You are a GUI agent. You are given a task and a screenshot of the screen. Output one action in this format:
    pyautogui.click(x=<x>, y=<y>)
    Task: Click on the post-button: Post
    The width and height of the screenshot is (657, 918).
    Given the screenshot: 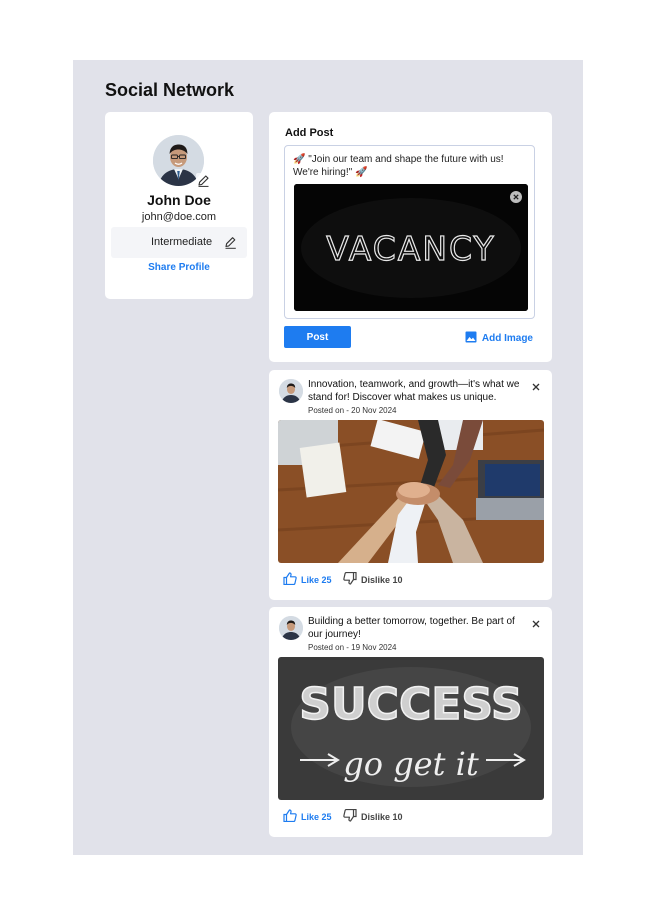 What is the action you would take?
    pyautogui.click(x=317, y=337)
    